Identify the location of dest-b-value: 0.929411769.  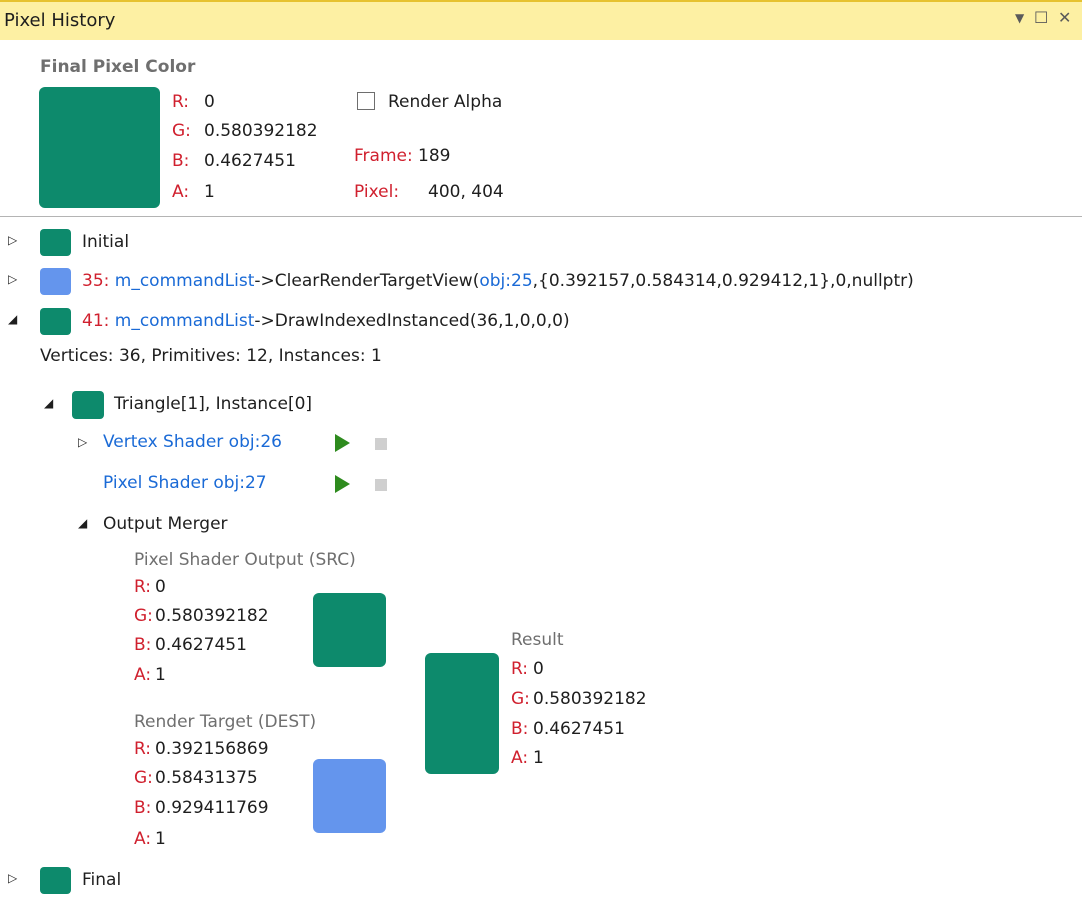
(212, 808).